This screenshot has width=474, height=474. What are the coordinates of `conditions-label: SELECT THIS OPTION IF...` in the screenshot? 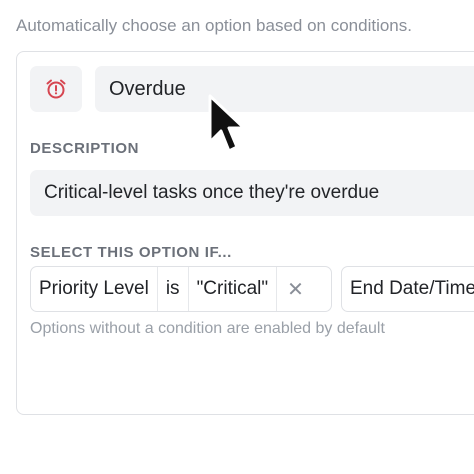 It's located at (131, 252).